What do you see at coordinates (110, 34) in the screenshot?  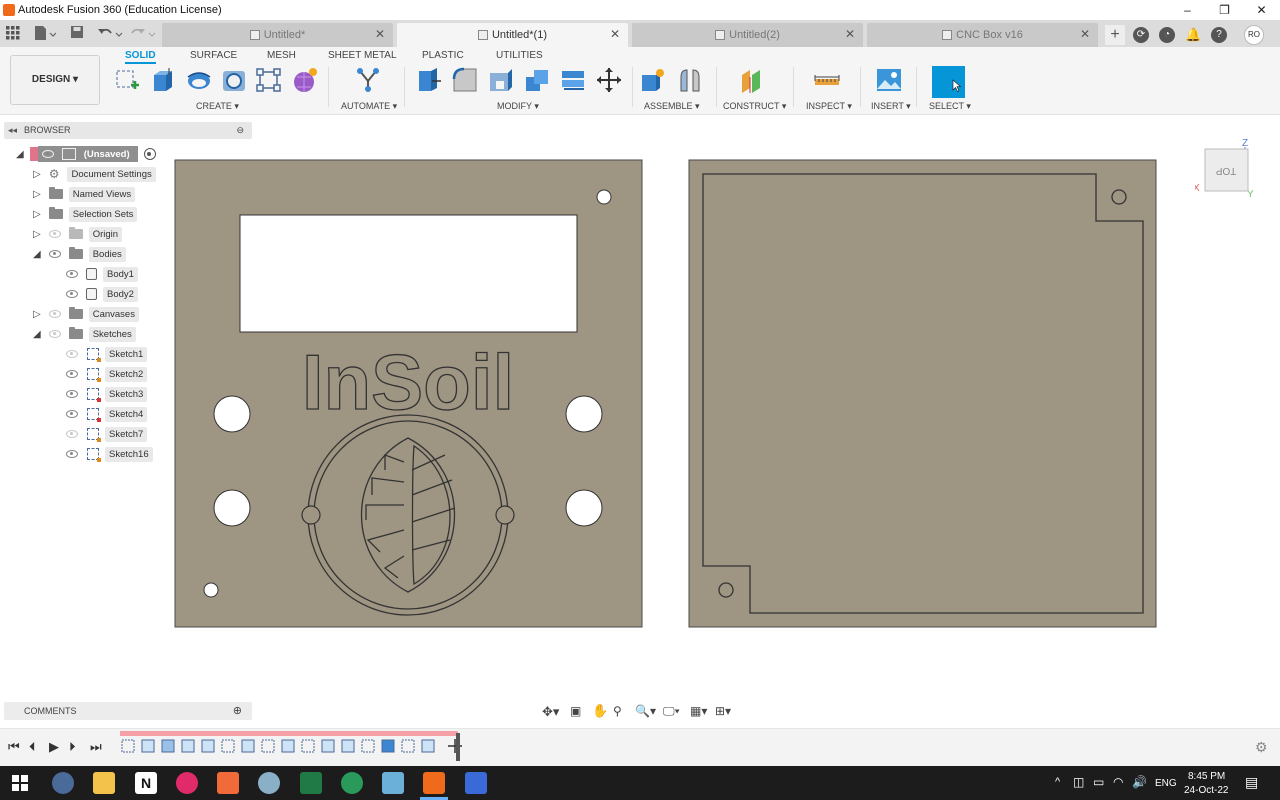 I see `undo-icon` at bounding box center [110, 34].